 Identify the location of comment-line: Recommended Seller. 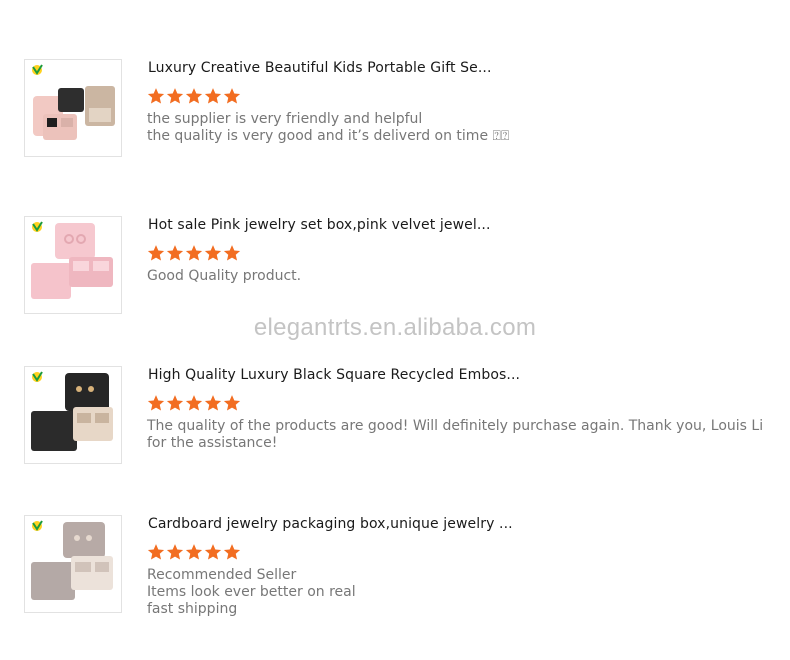
(222, 575).